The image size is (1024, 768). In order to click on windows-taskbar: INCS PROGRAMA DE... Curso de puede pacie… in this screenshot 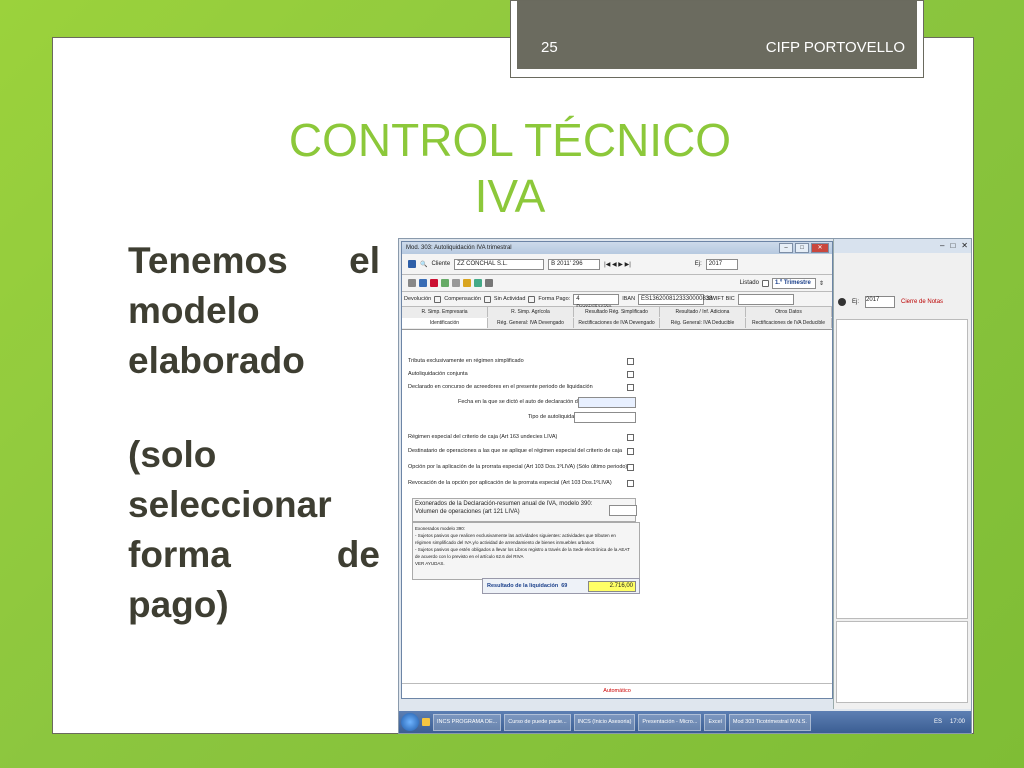, I will do `click(685, 722)`.